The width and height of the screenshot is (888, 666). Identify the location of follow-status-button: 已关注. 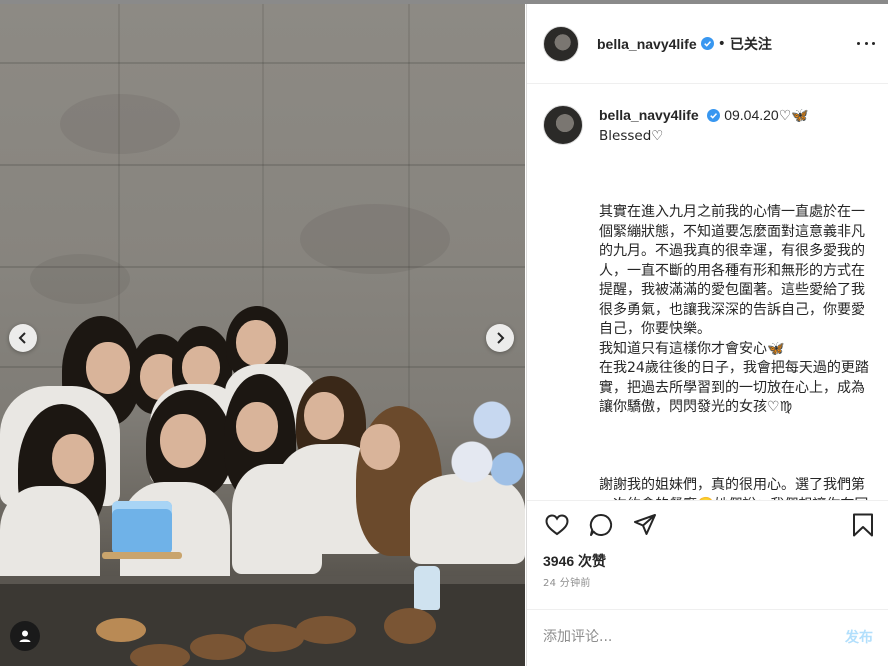
(751, 44).